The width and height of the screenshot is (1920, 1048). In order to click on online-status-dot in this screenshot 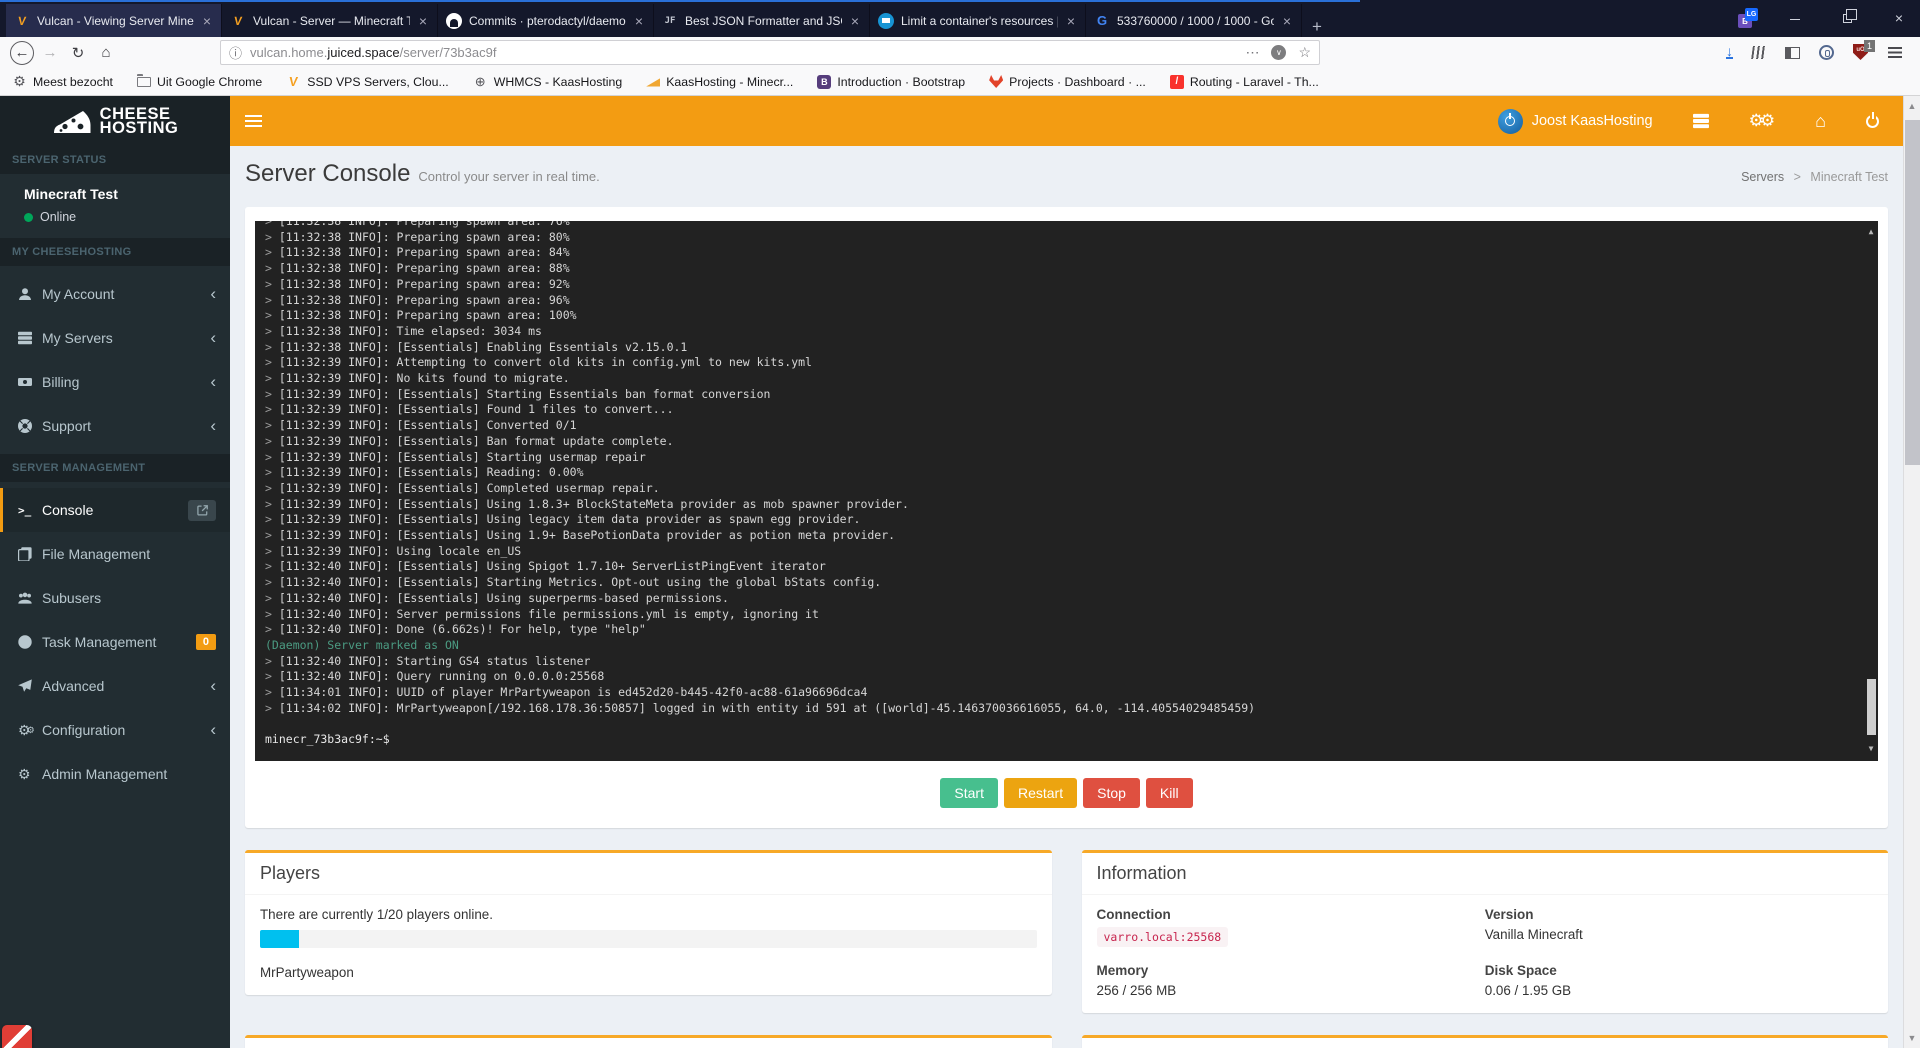, I will do `click(28, 217)`.